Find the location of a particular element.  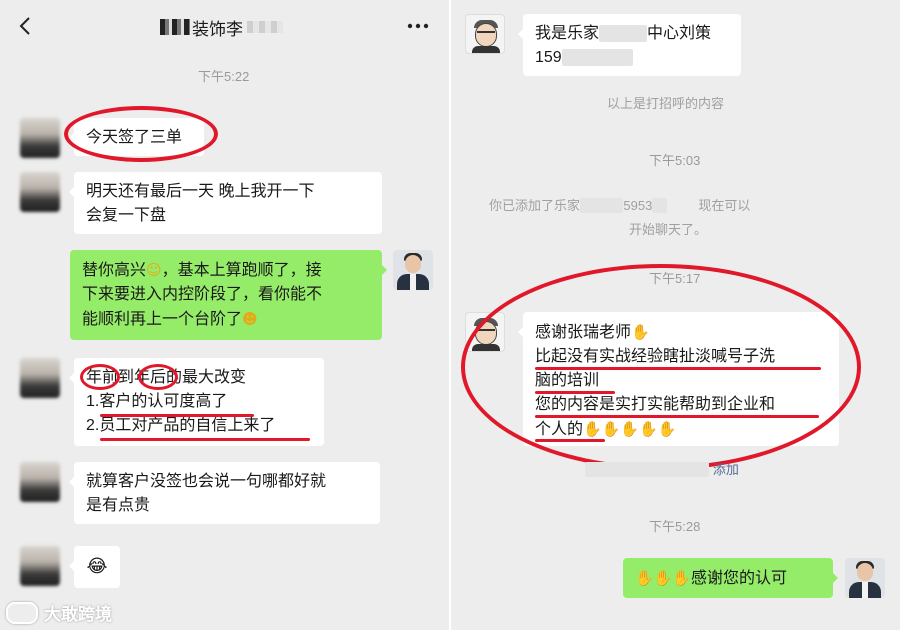

add-contact-link: 添加 is located at coordinates (726, 469).